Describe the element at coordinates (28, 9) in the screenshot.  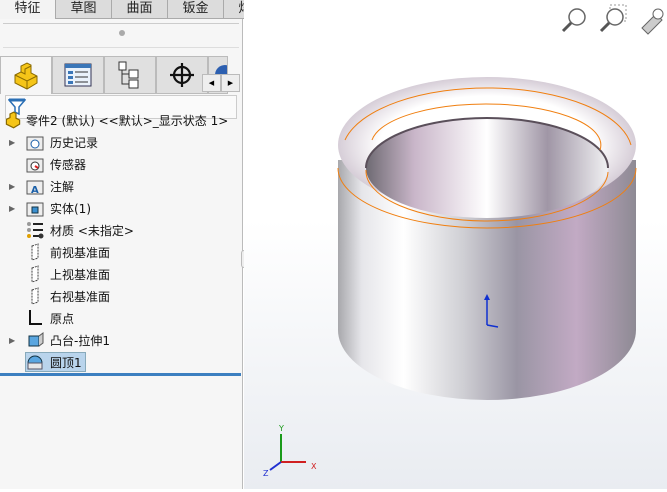
I see `tab-features: 特征` at that location.